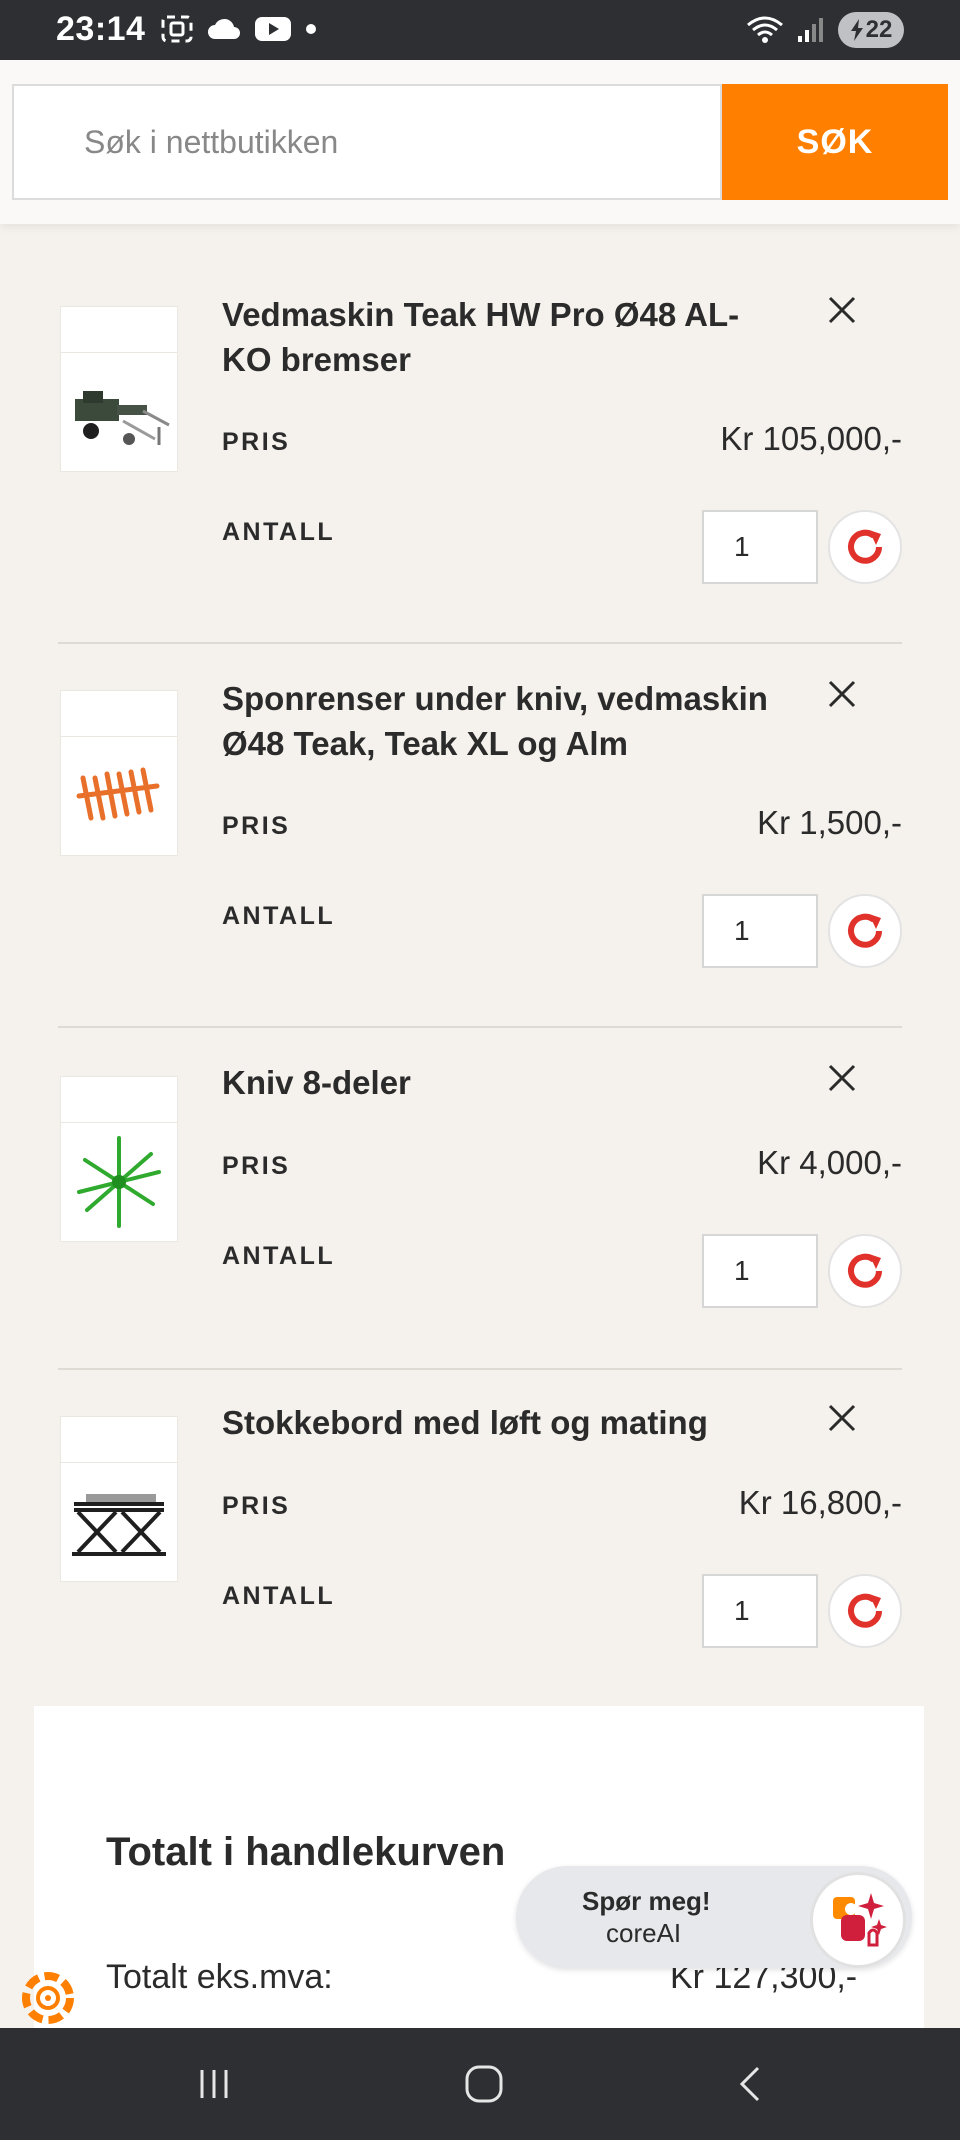  Describe the element at coordinates (835, 142) in the screenshot. I see `search-button: SØK` at that location.